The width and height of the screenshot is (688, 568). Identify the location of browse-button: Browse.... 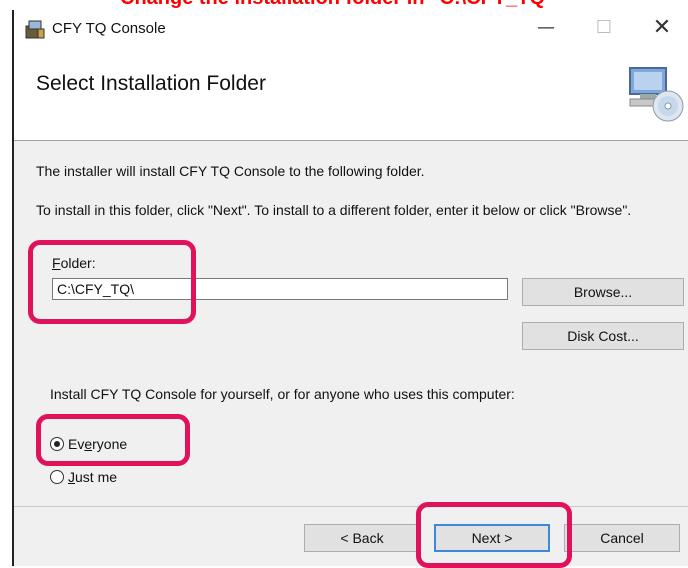
(603, 292).